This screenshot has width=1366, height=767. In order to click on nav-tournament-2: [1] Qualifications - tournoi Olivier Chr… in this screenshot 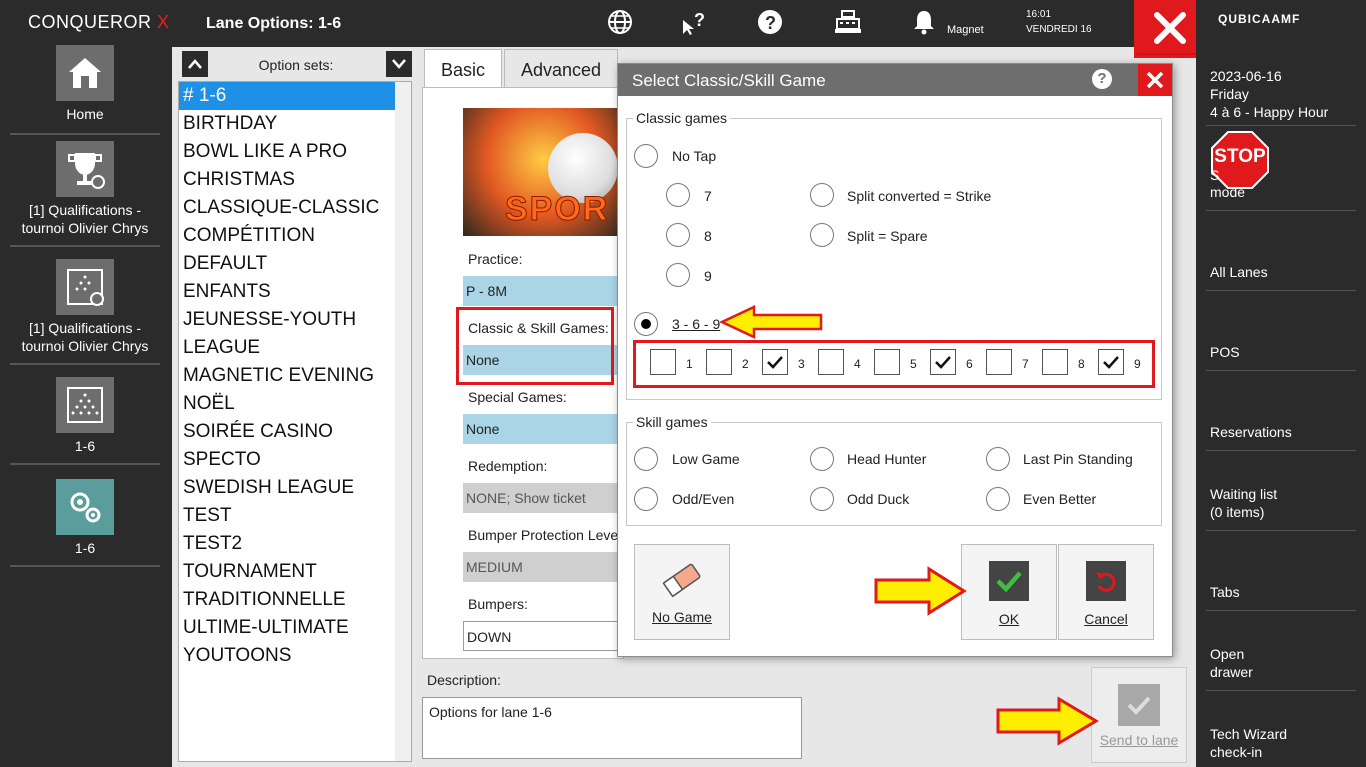, I will do `click(85, 312)`.